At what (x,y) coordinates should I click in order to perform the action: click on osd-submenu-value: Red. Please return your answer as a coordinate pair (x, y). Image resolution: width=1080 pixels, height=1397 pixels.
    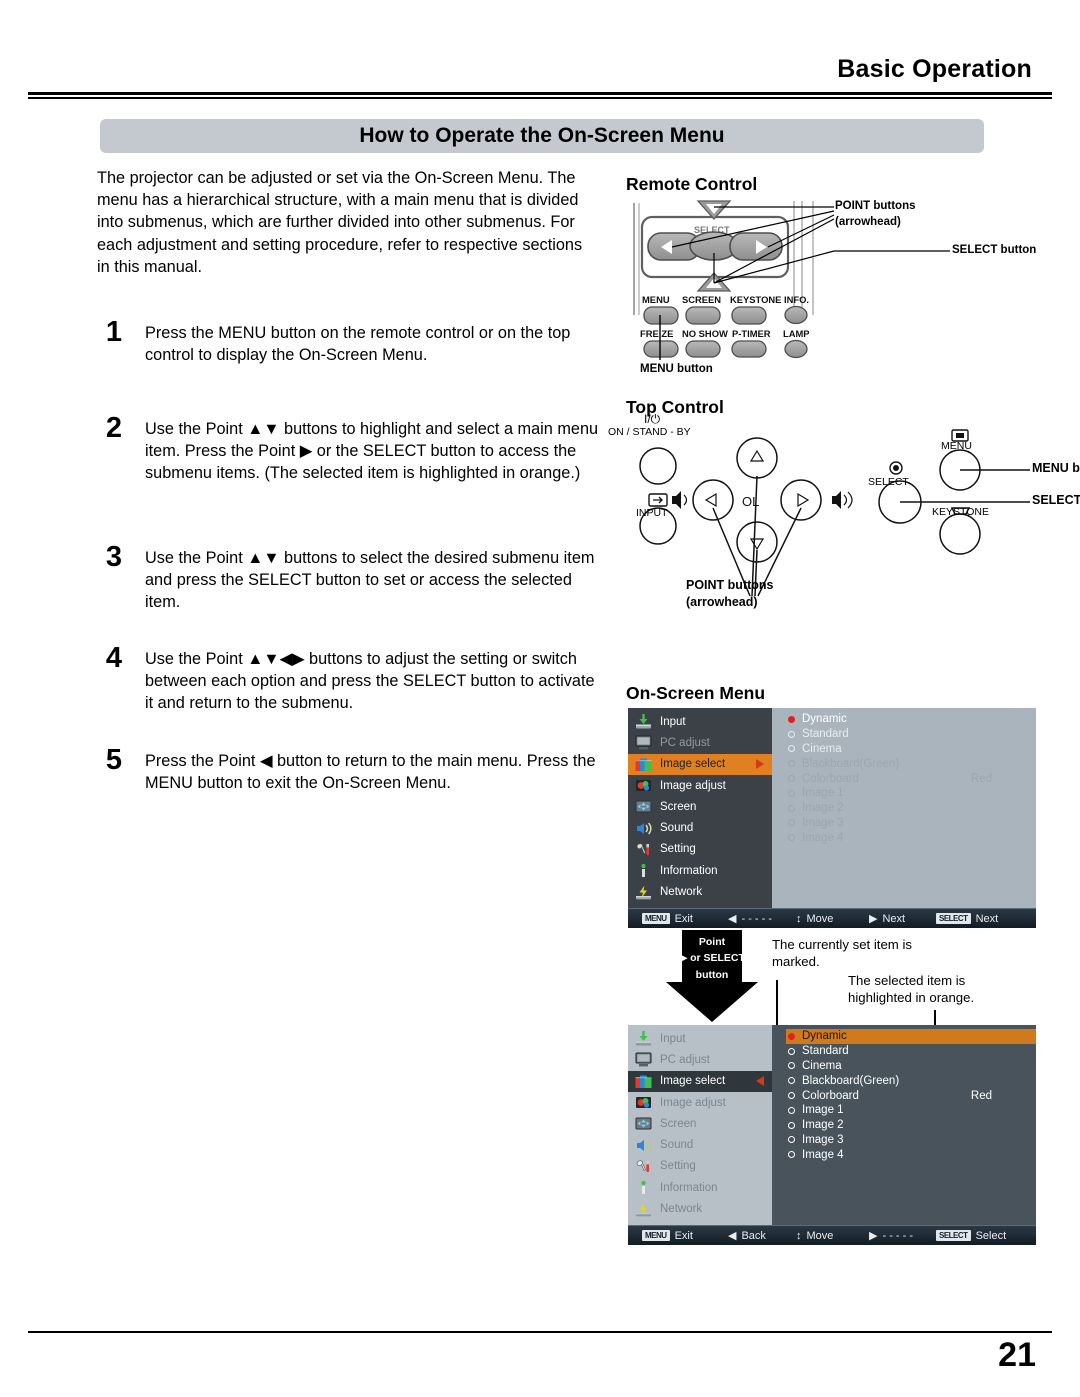
    Looking at the image, I should click on (981, 1095).